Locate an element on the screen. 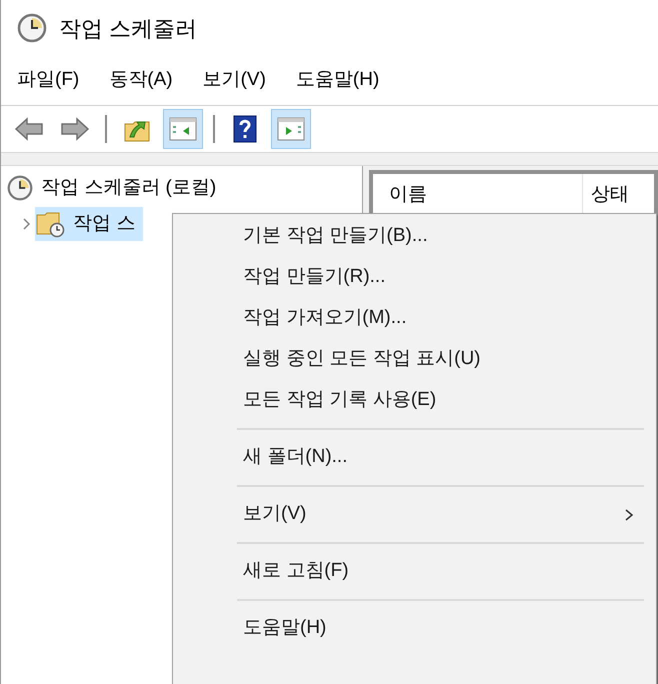  panel-right-icon is located at coordinates (291, 129).